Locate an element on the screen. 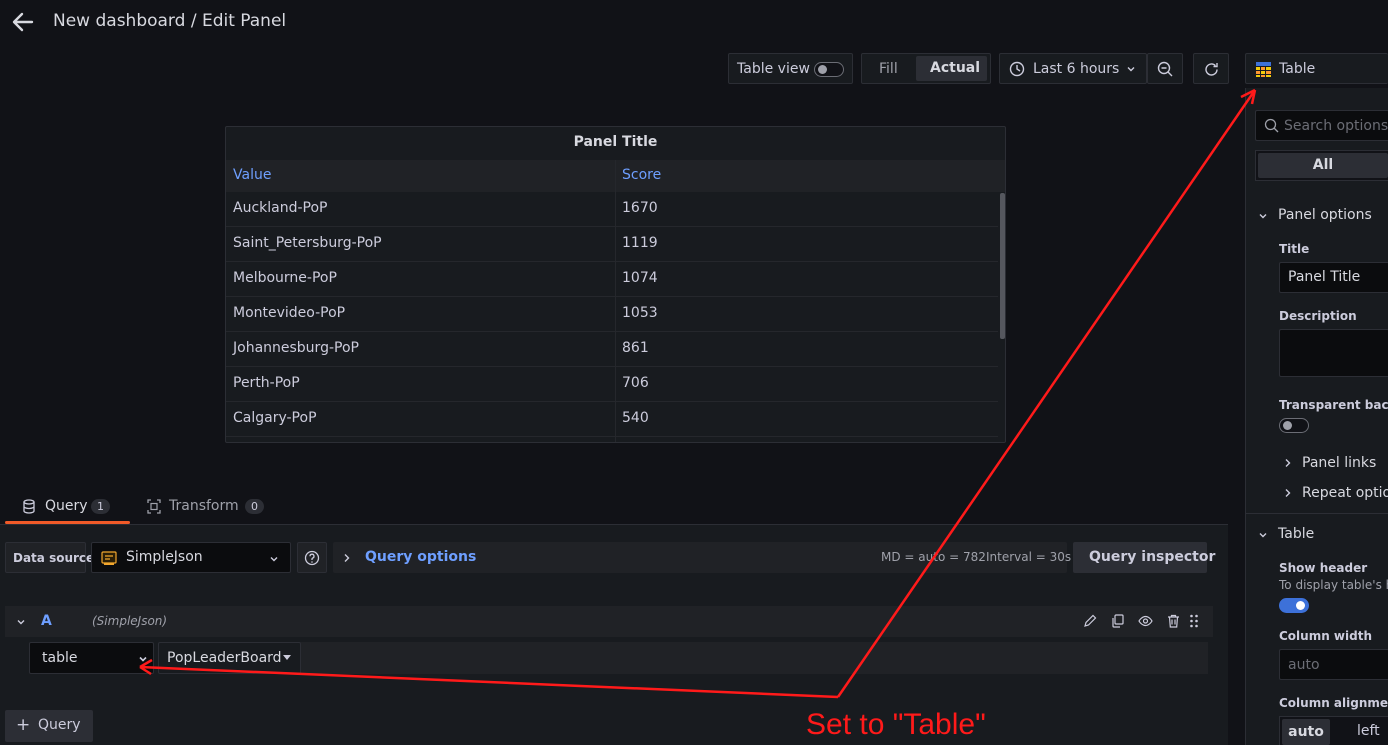 Image resolution: width=1388 pixels, height=745 pixels. transparent-option-label: Transparent backgro is located at coordinates (1333, 405).